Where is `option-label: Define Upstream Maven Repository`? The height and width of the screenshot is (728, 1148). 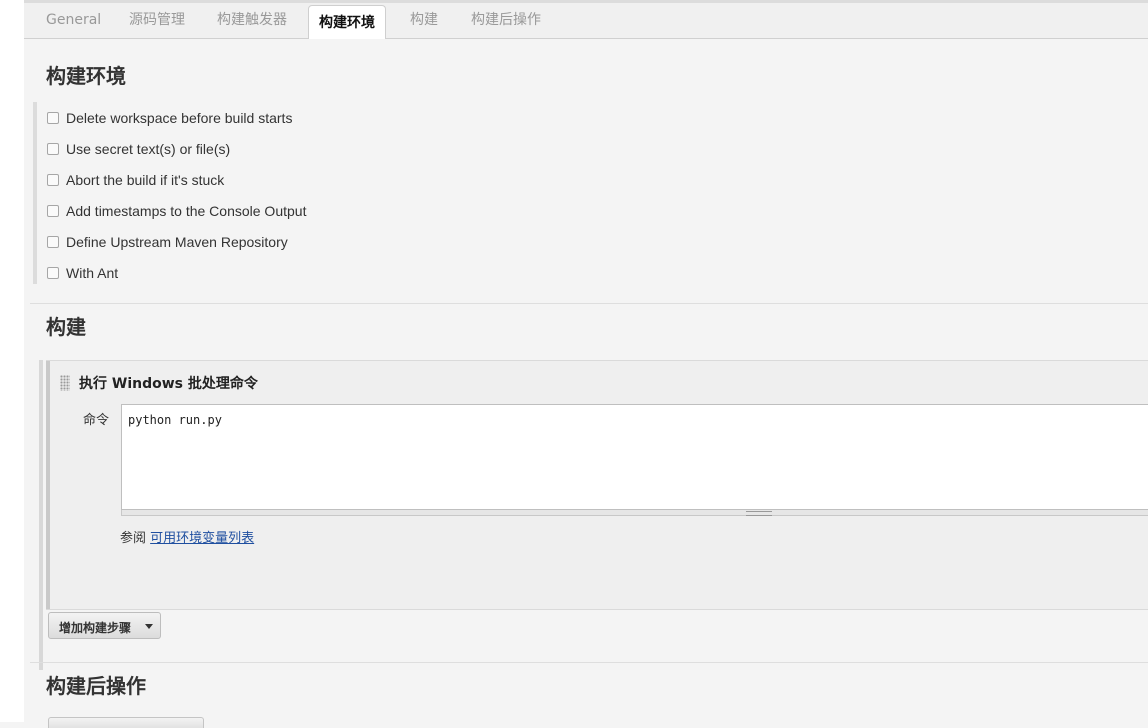
option-label: Define Upstream Maven Repository is located at coordinates (177, 242).